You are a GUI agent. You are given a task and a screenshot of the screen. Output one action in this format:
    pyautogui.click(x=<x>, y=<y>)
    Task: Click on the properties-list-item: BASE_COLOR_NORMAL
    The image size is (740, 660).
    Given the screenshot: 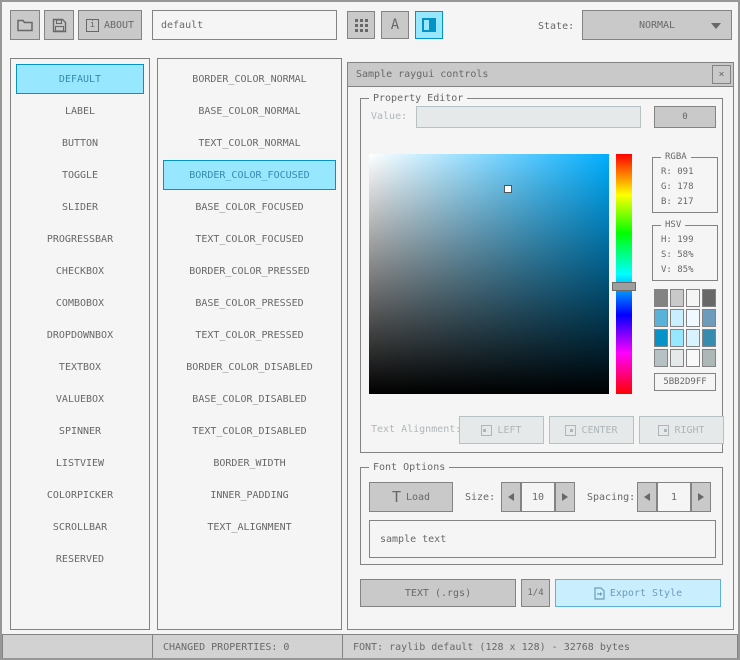 What is the action you would take?
    pyautogui.click(x=249, y=111)
    